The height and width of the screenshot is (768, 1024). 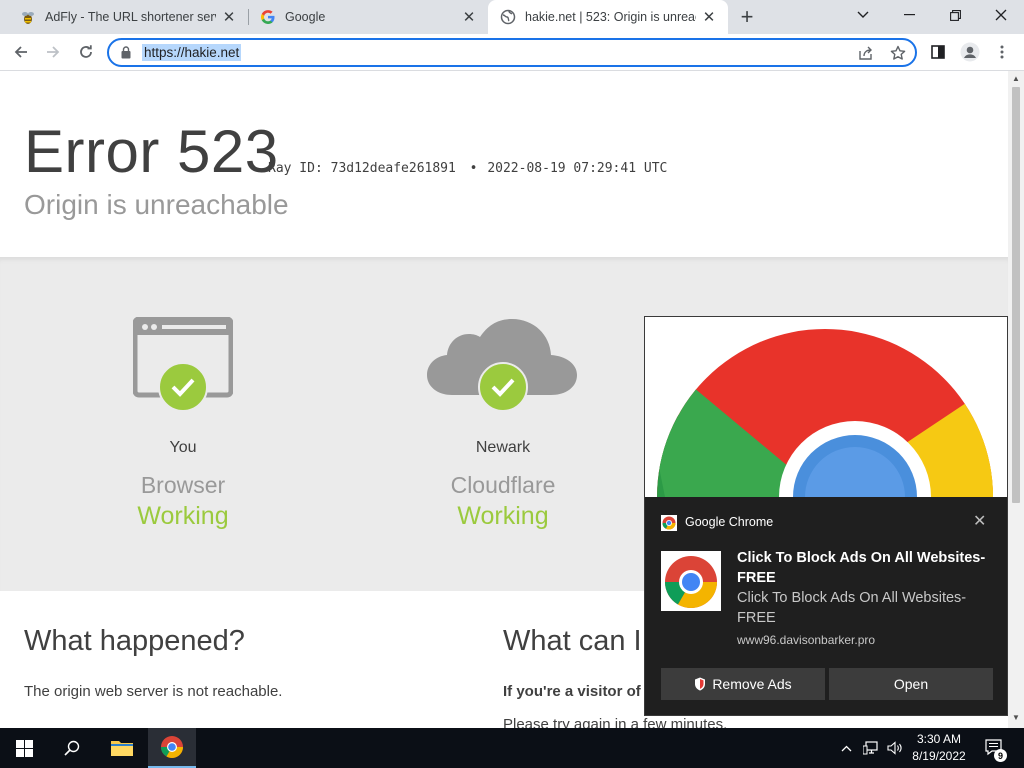 I want to click on tab-google: Google ✕, so click(x=368, y=17).